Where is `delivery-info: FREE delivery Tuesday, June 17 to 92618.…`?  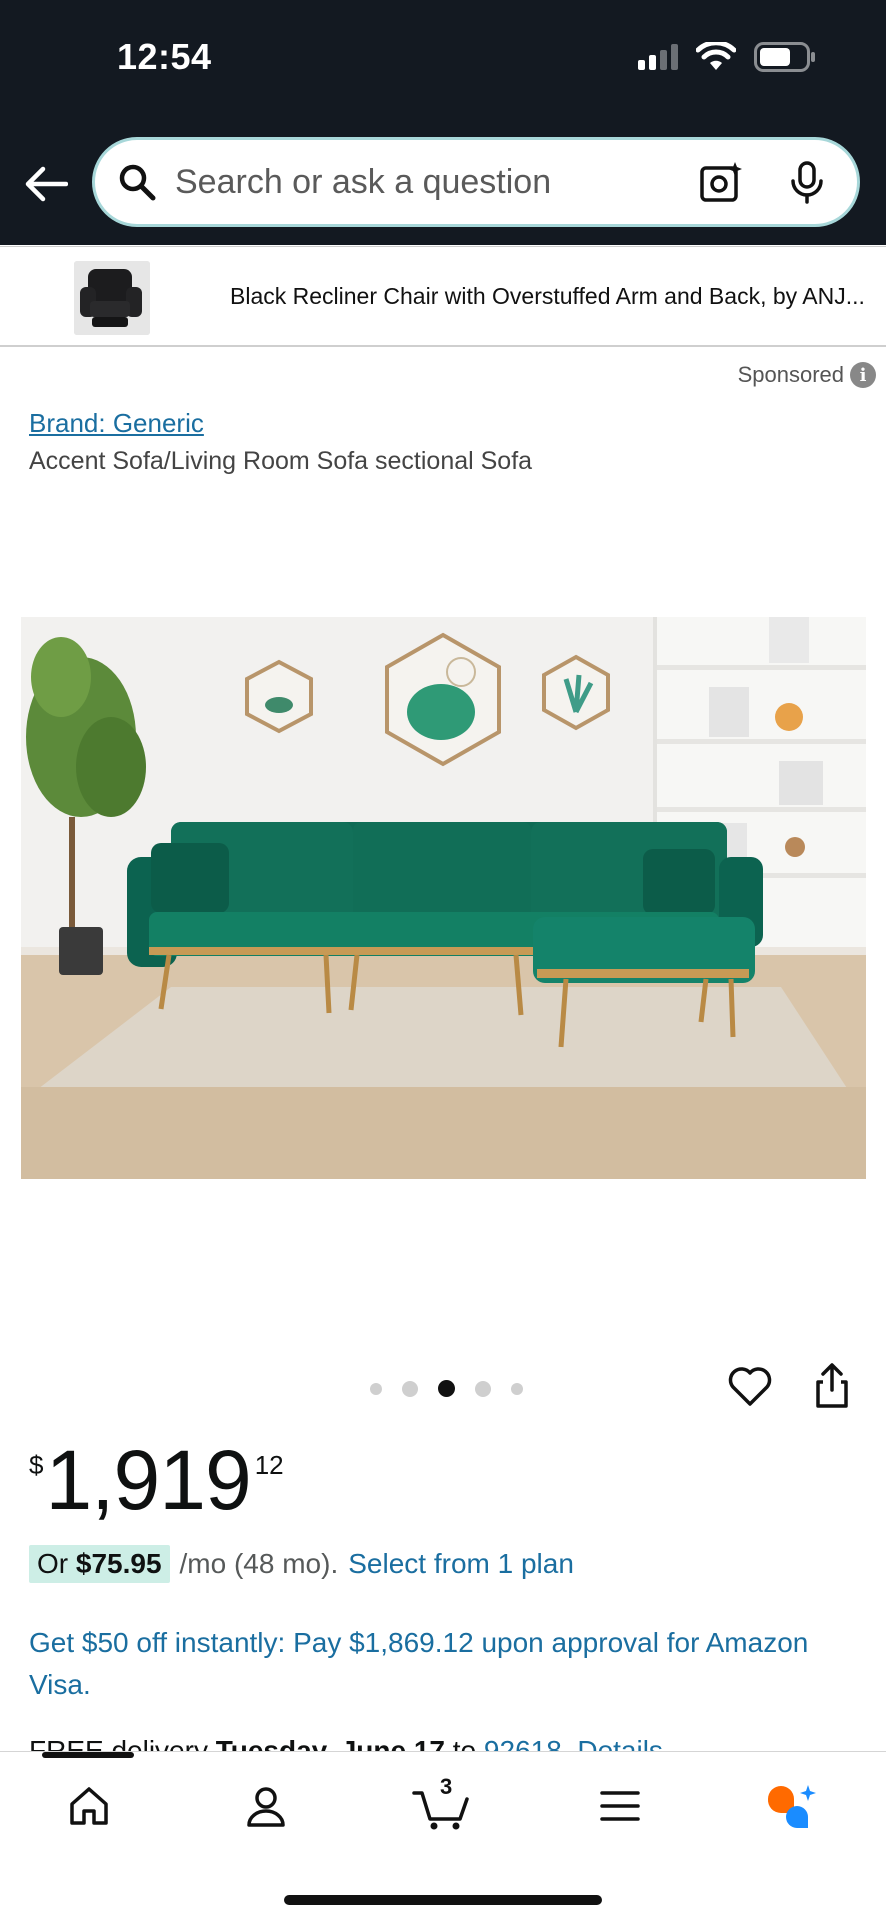 delivery-info: FREE delivery Tuesday, June 17 to 92618.… is located at coordinates (346, 1743).